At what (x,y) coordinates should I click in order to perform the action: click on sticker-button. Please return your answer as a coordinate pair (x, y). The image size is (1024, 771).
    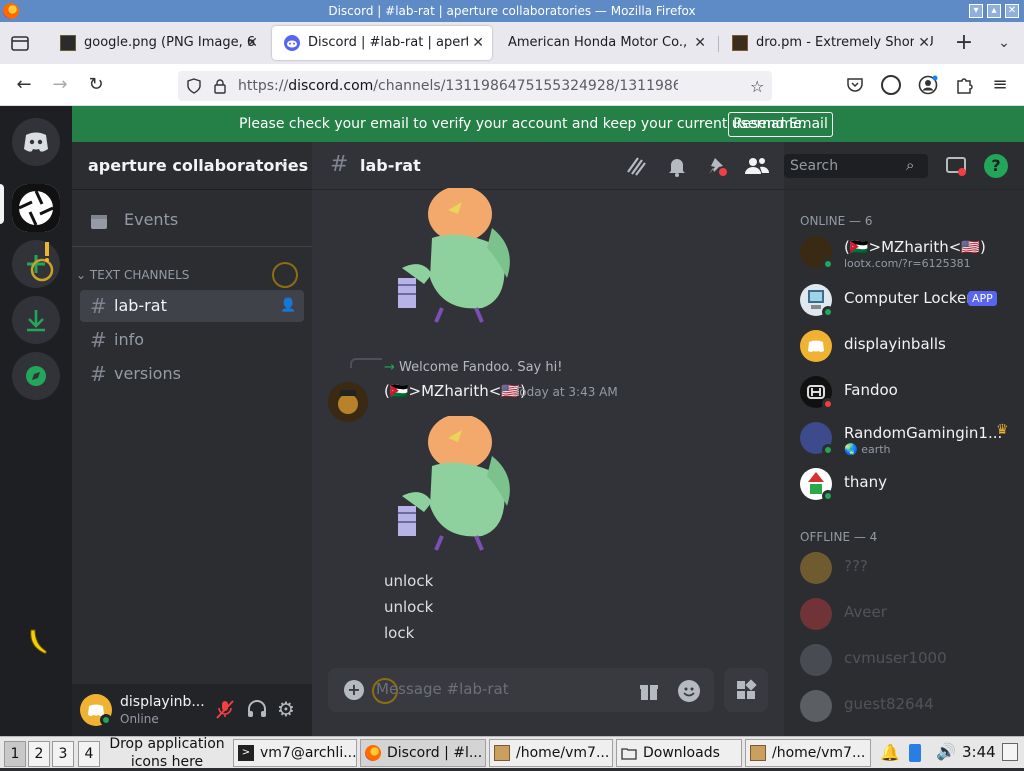
    Looking at the image, I should click on (746, 690).